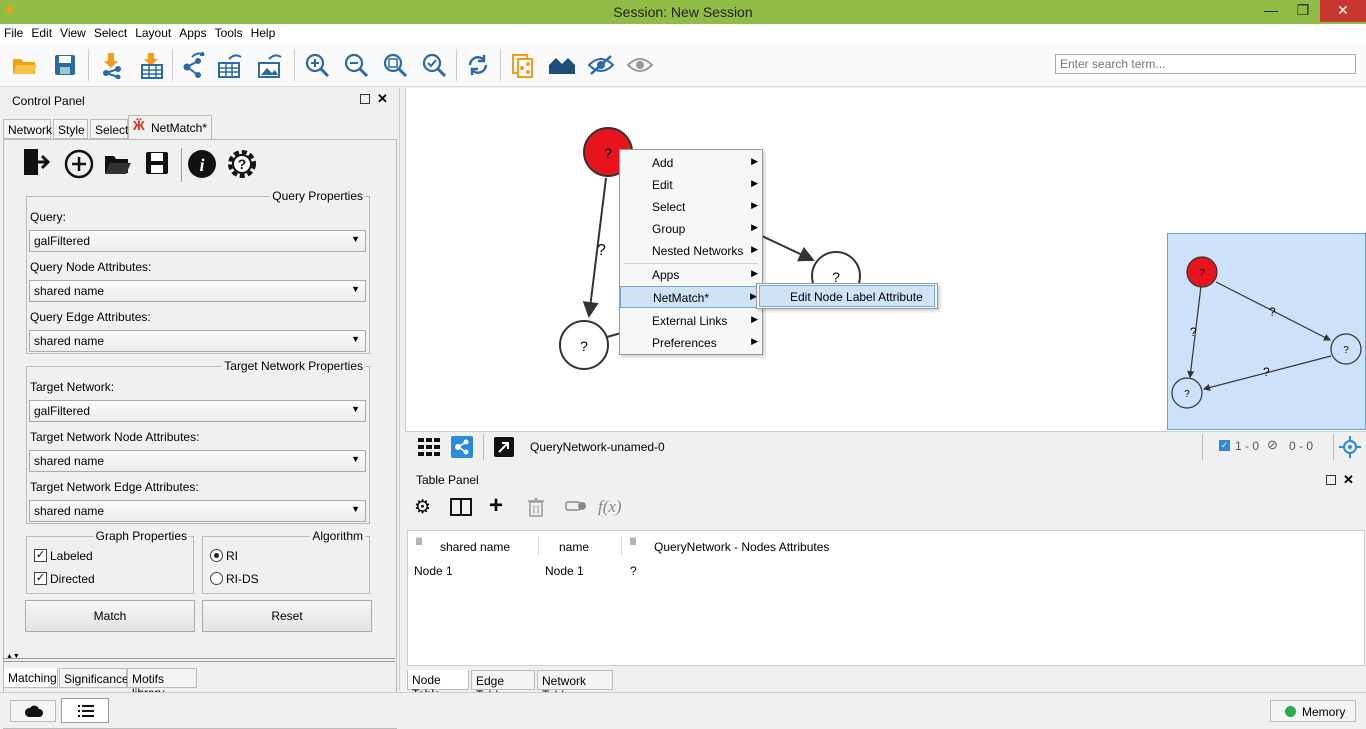 This screenshot has height=729, width=1366. I want to click on export-network-icon, so click(193, 65).